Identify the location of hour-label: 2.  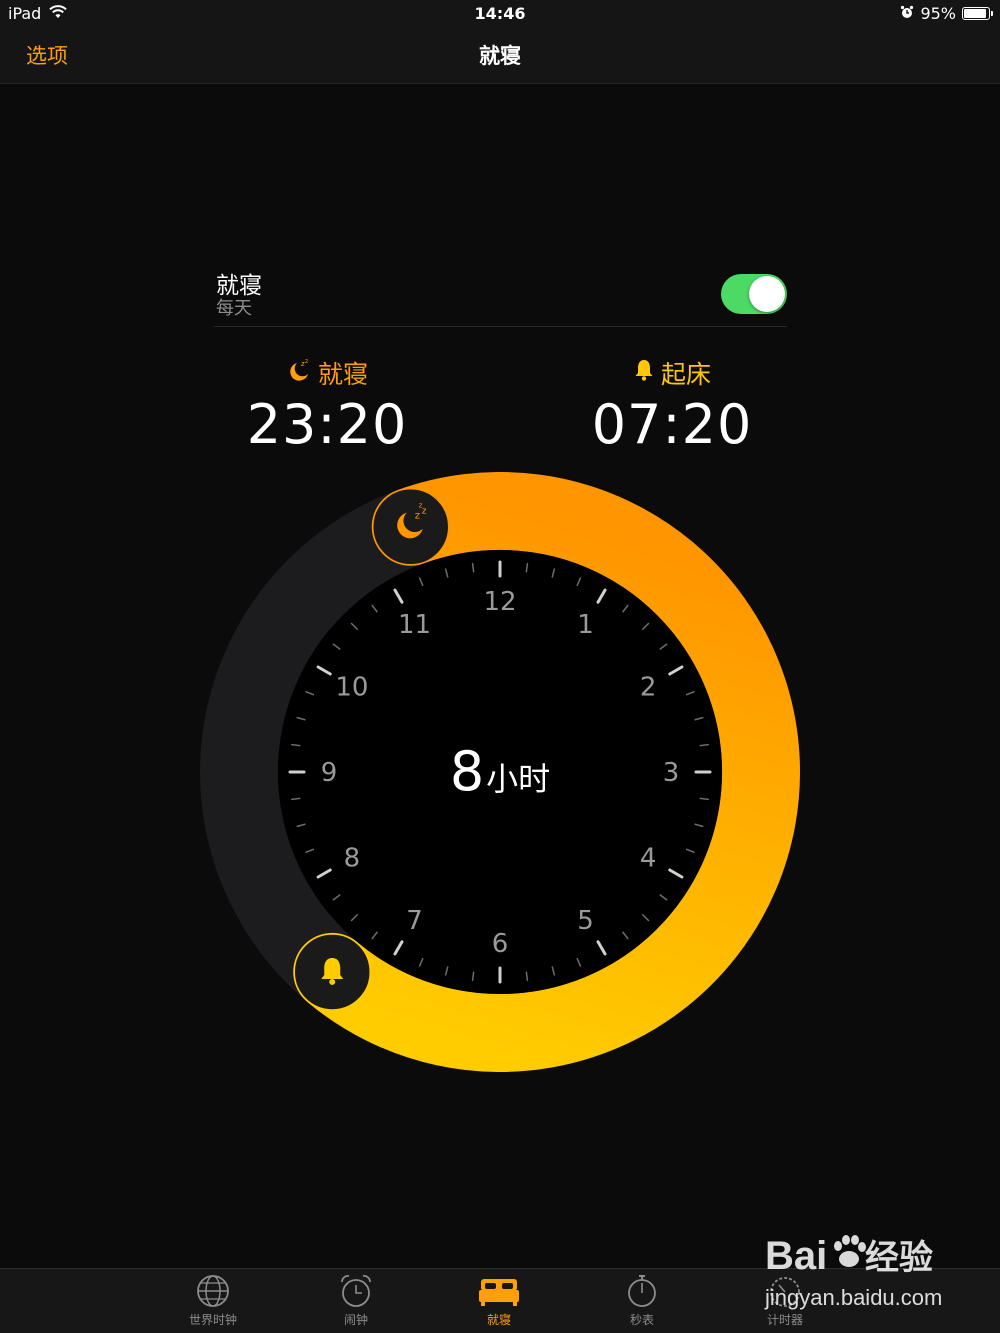
(648, 688).